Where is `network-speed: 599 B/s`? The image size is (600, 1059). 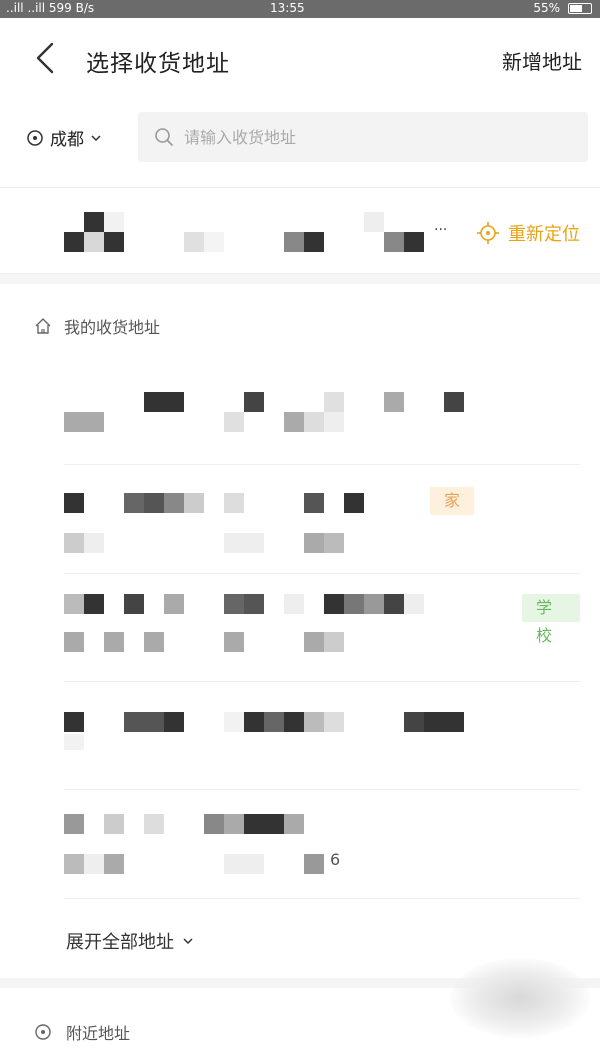 network-speed: 599 B/s is located at coordinates (71, 8).